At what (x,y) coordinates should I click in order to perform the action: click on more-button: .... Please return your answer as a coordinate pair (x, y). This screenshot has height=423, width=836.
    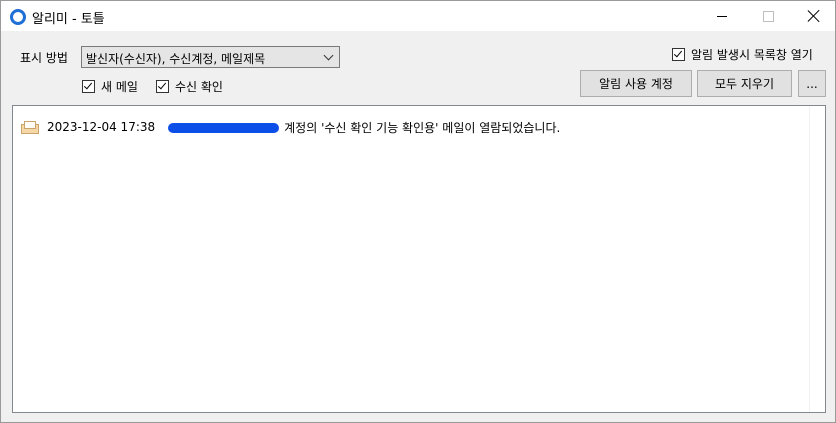
    Looking at the image, I should click on (812, 83).